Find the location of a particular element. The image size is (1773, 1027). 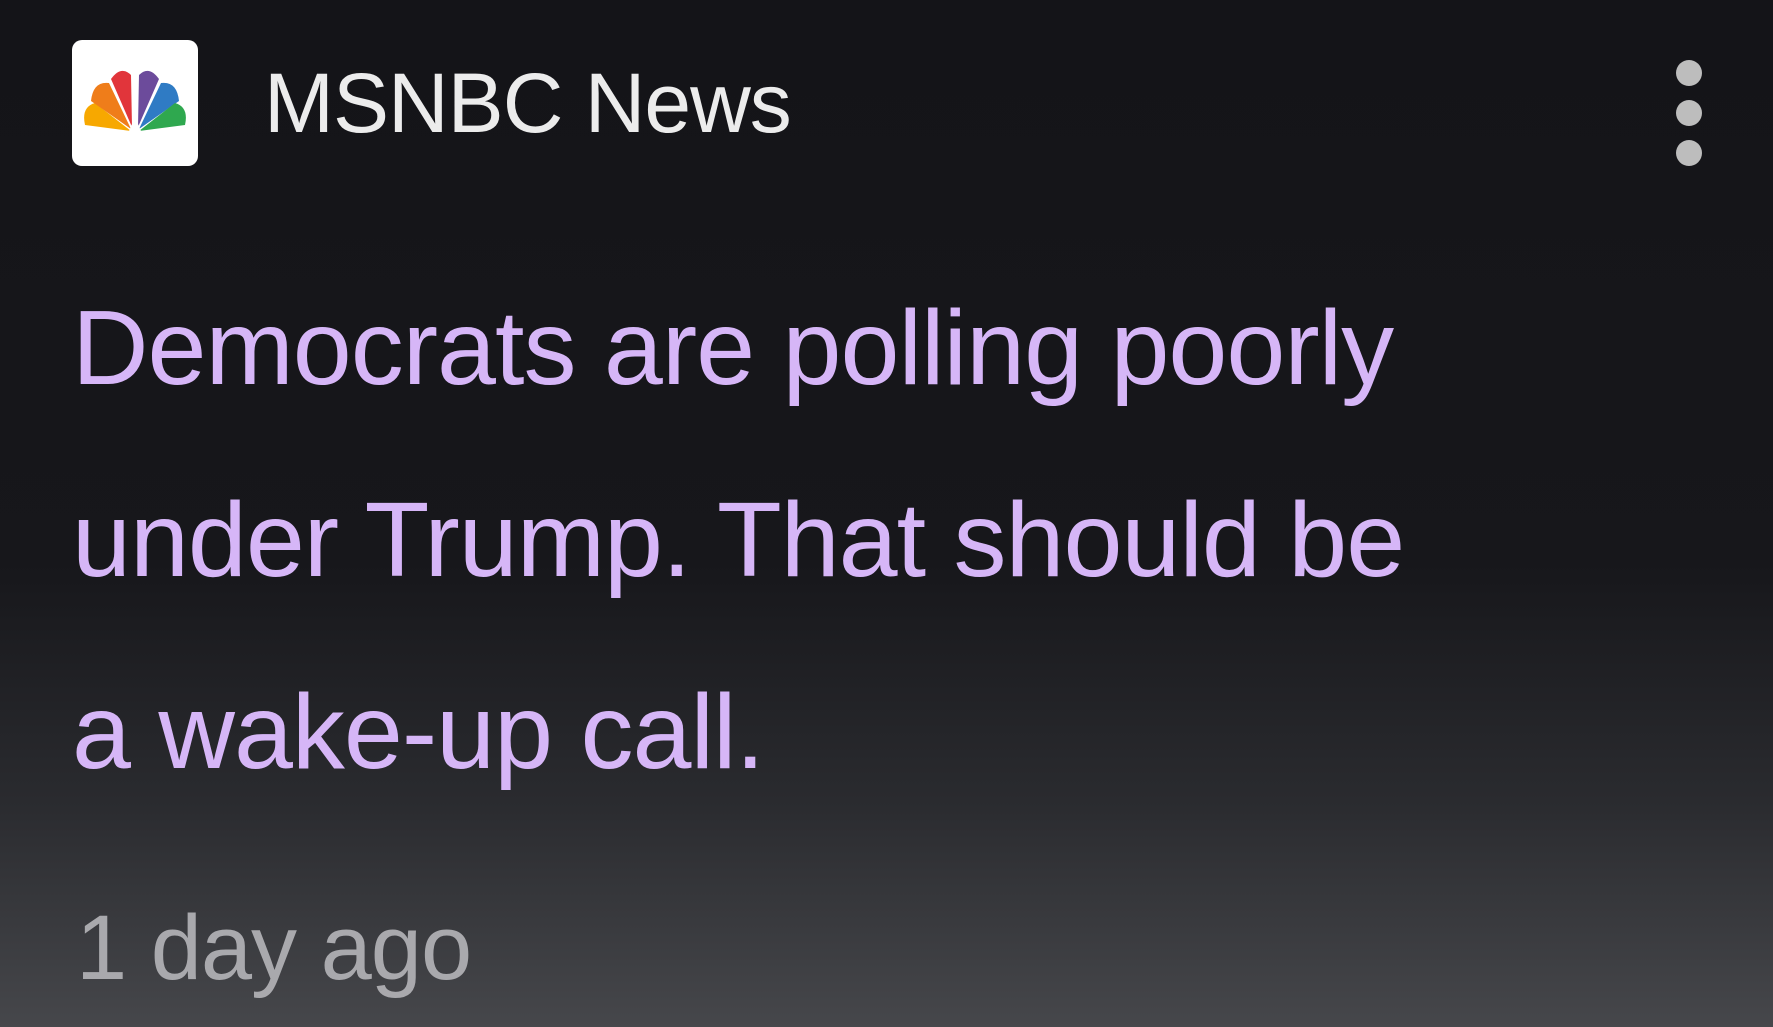

headline-line-1: Democrats are polling poorly is located at coordinates (733, 348).